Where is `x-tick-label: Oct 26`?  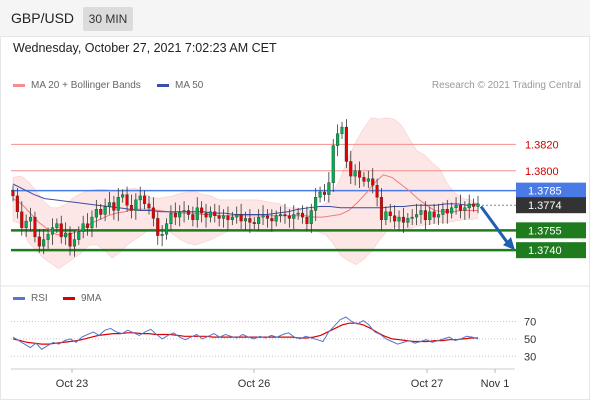 x-tick-label: Oct 26 is located at coordinates (254, 384).